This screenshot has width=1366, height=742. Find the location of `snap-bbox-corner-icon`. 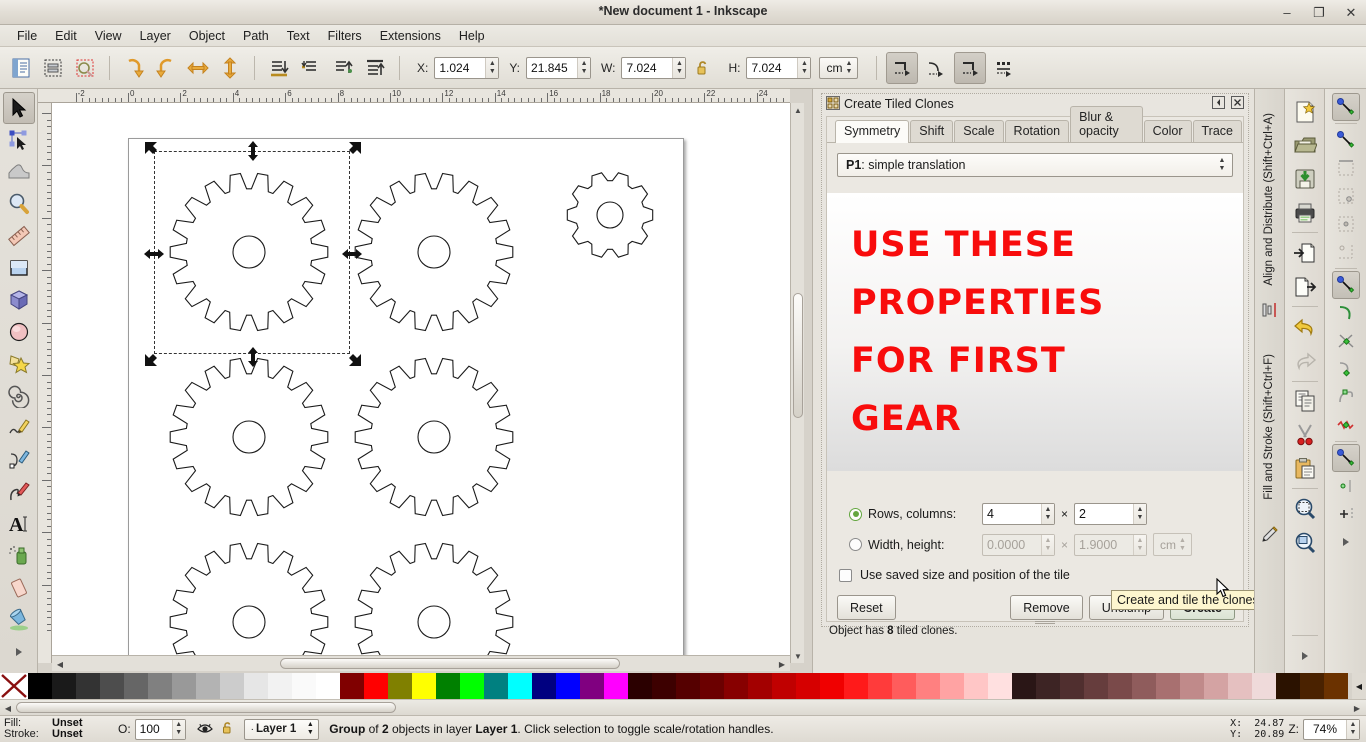

snap-bbox-corner-icon is located at coordinates (1346, 196).